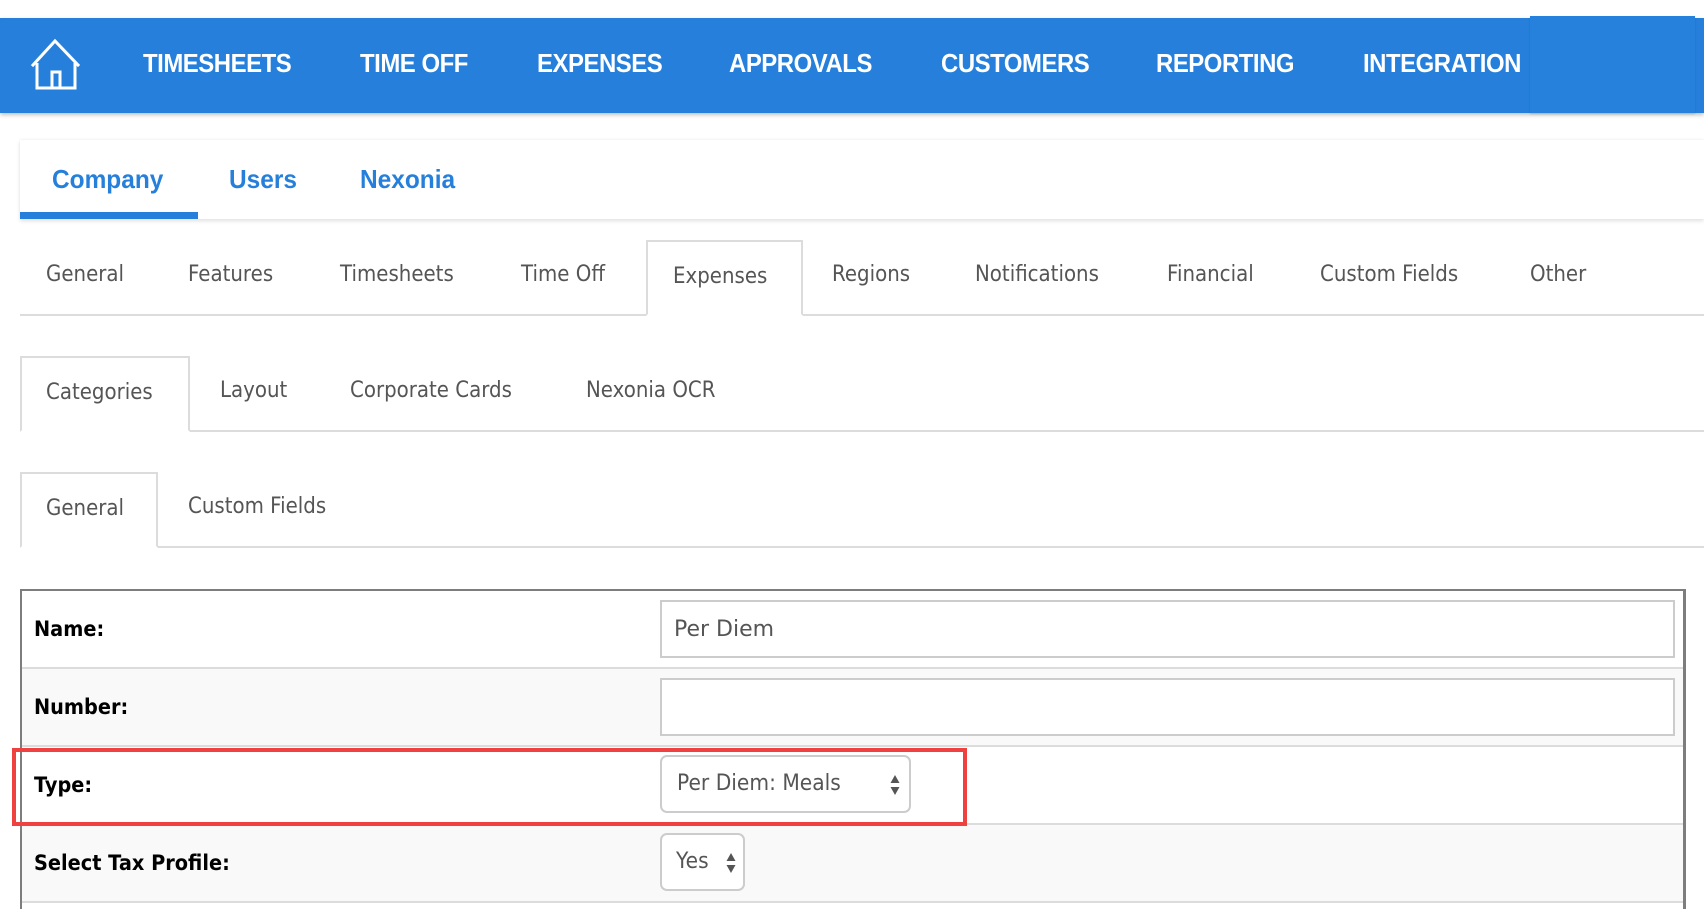 The width and height of the screenshot is (1704, 909). What do you see at coordinates (651, 390) in the screenshot?
I see `tab-nexonia-ocr-label: Nexonia OCR` at bounding box center [651, 390].